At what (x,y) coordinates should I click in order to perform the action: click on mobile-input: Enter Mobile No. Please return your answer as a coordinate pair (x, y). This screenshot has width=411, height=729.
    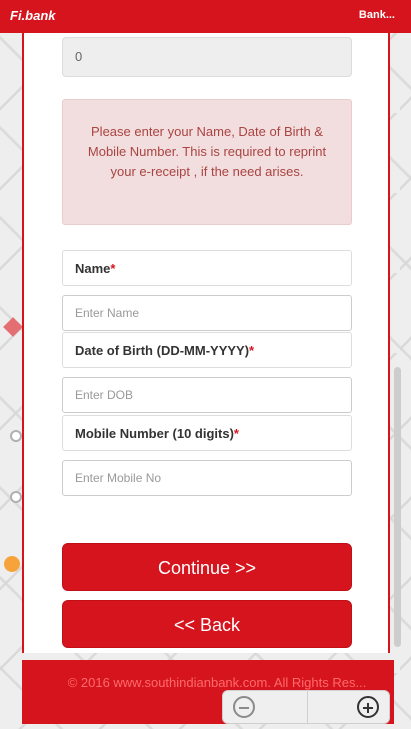
    Looking at the image, I should click on (207, 478).